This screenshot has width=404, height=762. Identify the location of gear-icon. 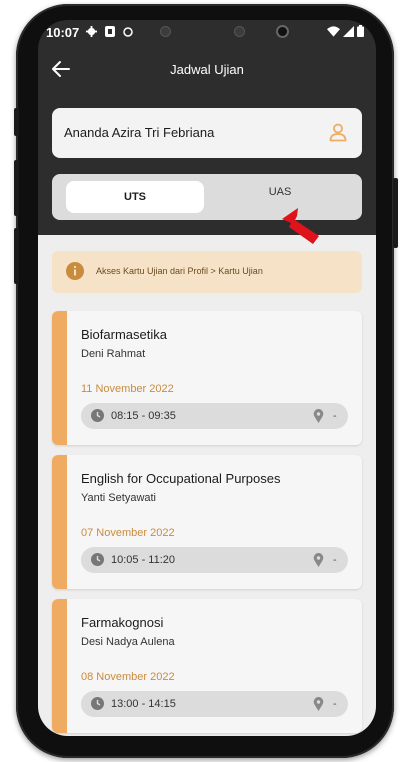
(91, 31).